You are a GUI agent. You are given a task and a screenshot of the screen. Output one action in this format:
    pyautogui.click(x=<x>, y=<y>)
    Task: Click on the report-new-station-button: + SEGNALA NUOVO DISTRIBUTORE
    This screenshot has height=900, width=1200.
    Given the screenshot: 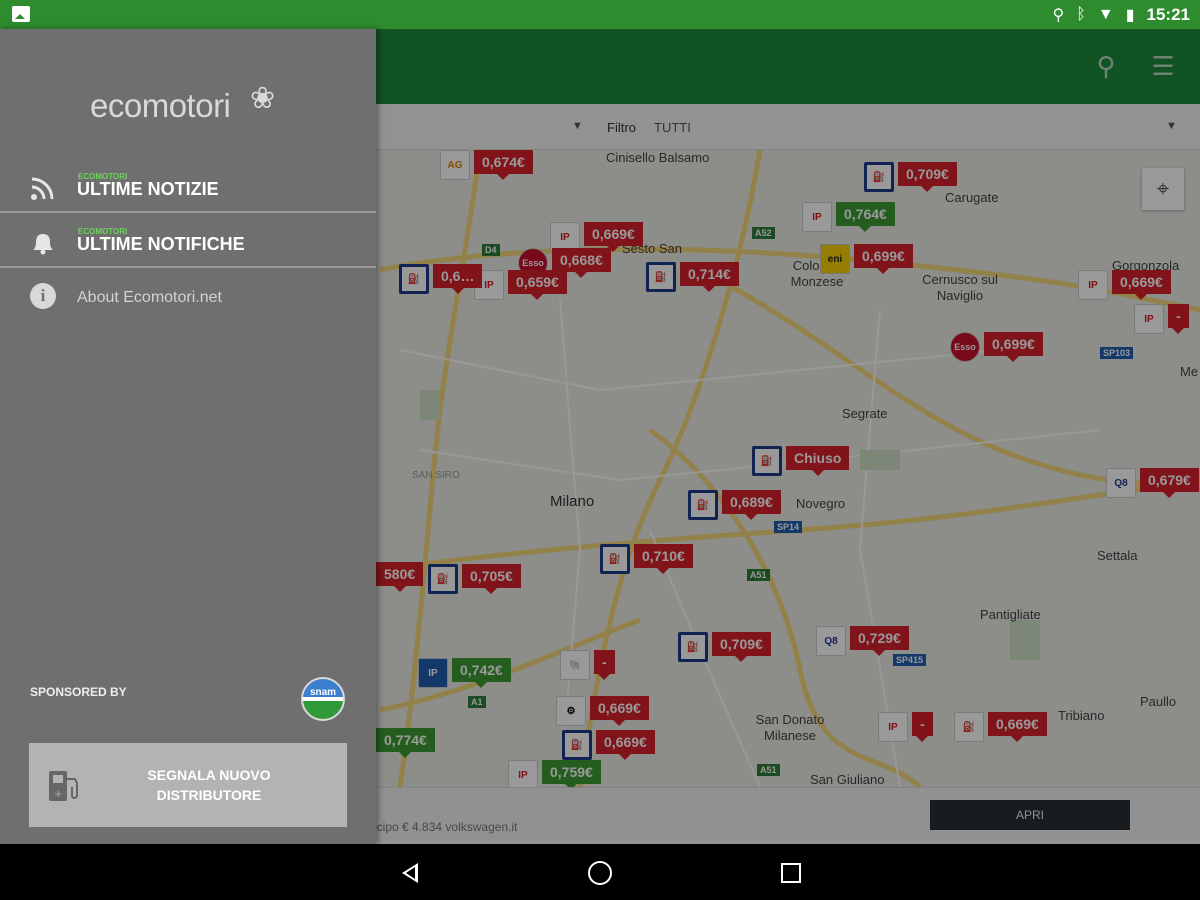 What is the action you would take?
    pyautogui.click(x=188, y=785)
    